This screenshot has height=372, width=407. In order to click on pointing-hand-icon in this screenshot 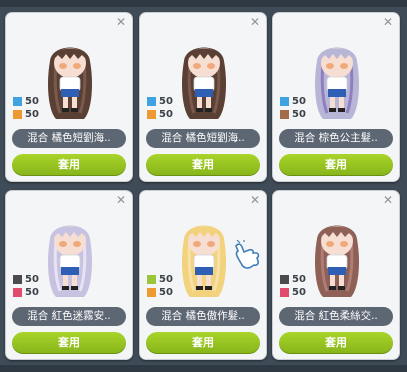, I will do `click(247, 254)`.